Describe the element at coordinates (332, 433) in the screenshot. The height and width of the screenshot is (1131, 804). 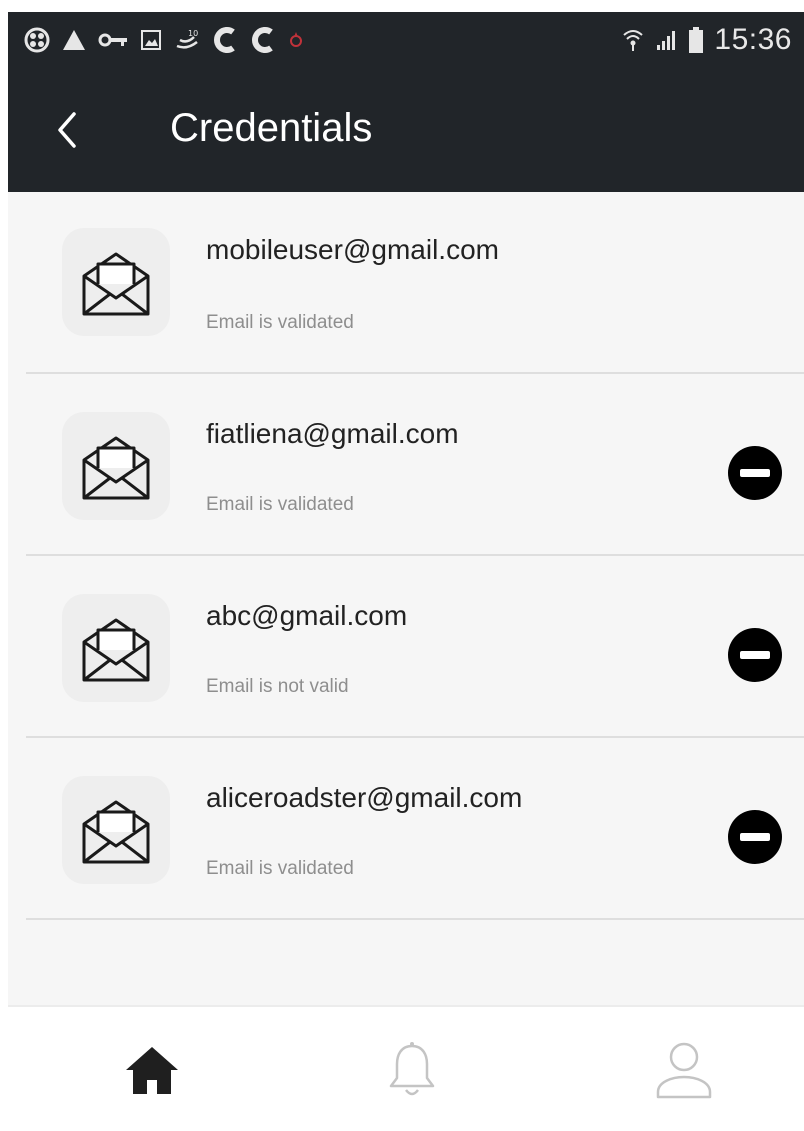
I see `credential-email: fiatliena@gmail.com` at that location.